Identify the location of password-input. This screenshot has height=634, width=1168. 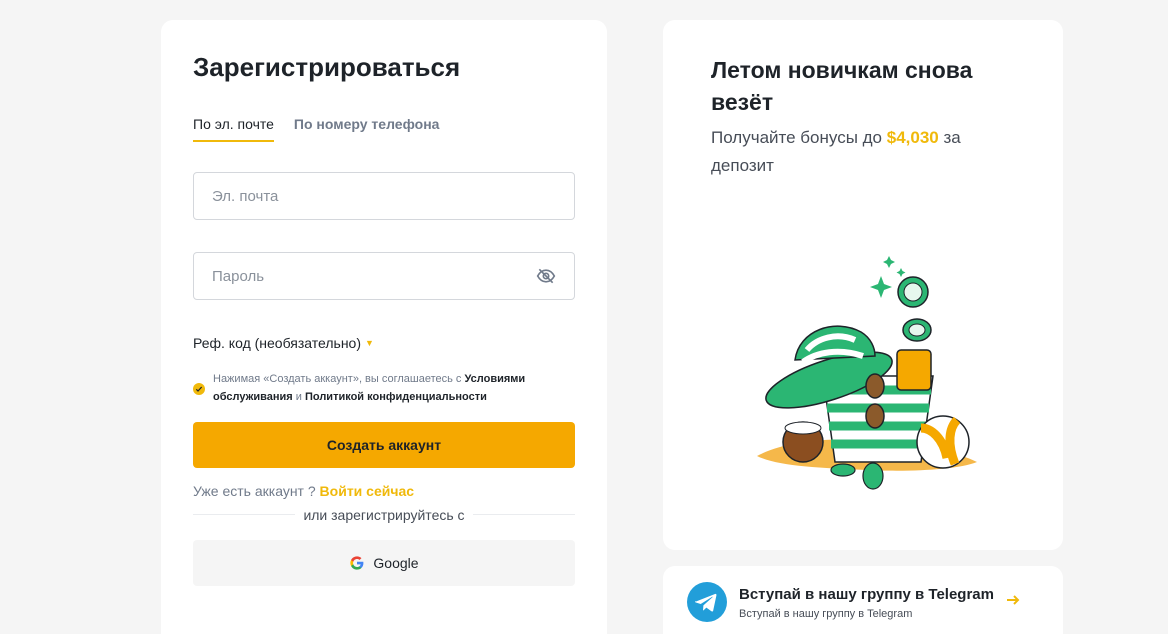
(374, 276).